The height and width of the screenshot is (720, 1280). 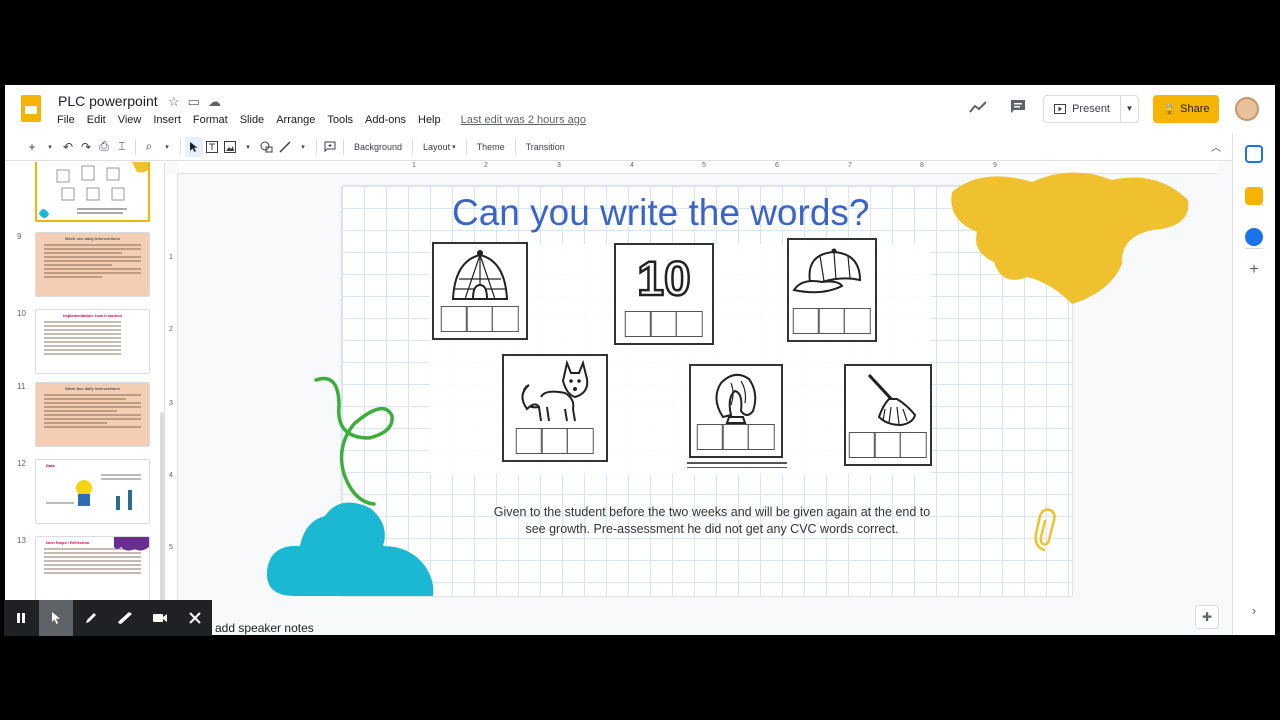 I want to click on mop-icon, so click(x=892, y=400).